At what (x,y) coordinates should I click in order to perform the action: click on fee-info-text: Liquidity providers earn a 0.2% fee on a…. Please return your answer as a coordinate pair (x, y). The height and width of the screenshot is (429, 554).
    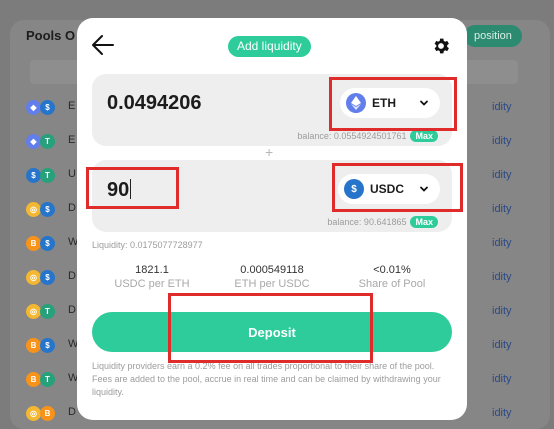
    Looking at the image, I should click on (266, 379).